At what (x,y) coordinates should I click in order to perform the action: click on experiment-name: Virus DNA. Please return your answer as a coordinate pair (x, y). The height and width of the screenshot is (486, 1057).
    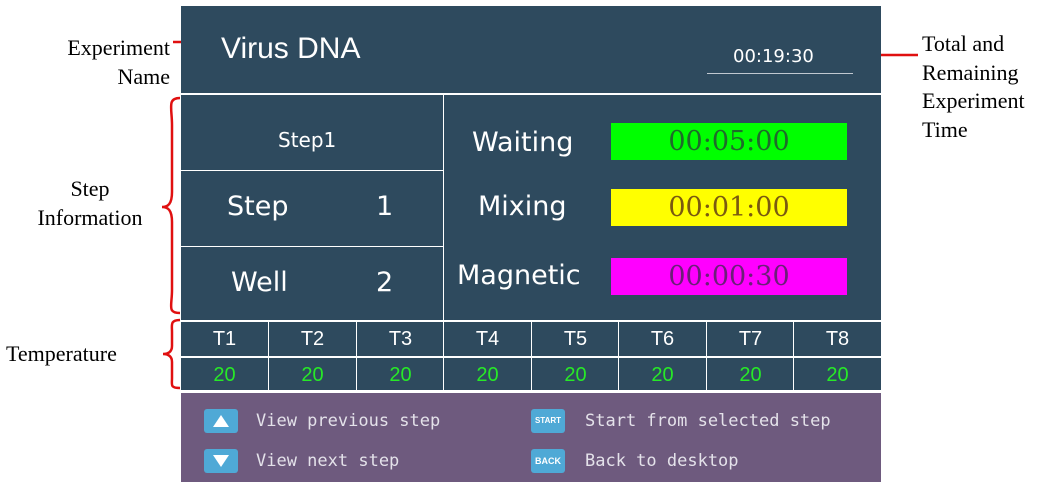
    Looking at the image, I should click on (291, 48).